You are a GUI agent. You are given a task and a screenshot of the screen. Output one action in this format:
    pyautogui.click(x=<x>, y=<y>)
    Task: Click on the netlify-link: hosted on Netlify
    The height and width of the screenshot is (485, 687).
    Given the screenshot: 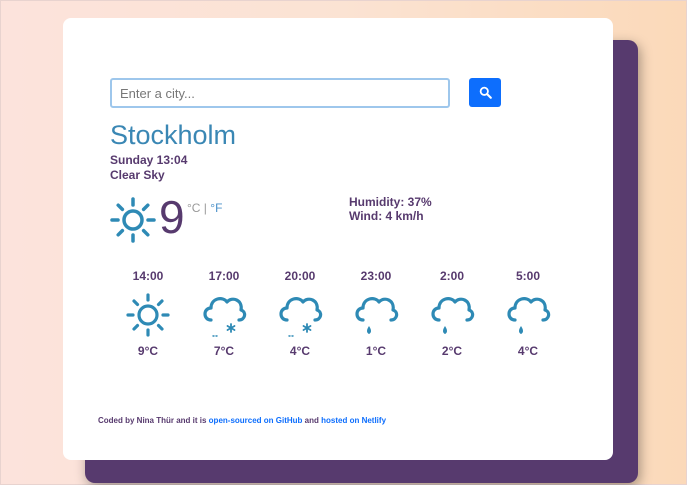 What is the action you would take?
    pyautogui.click(x=353, y=420)
    